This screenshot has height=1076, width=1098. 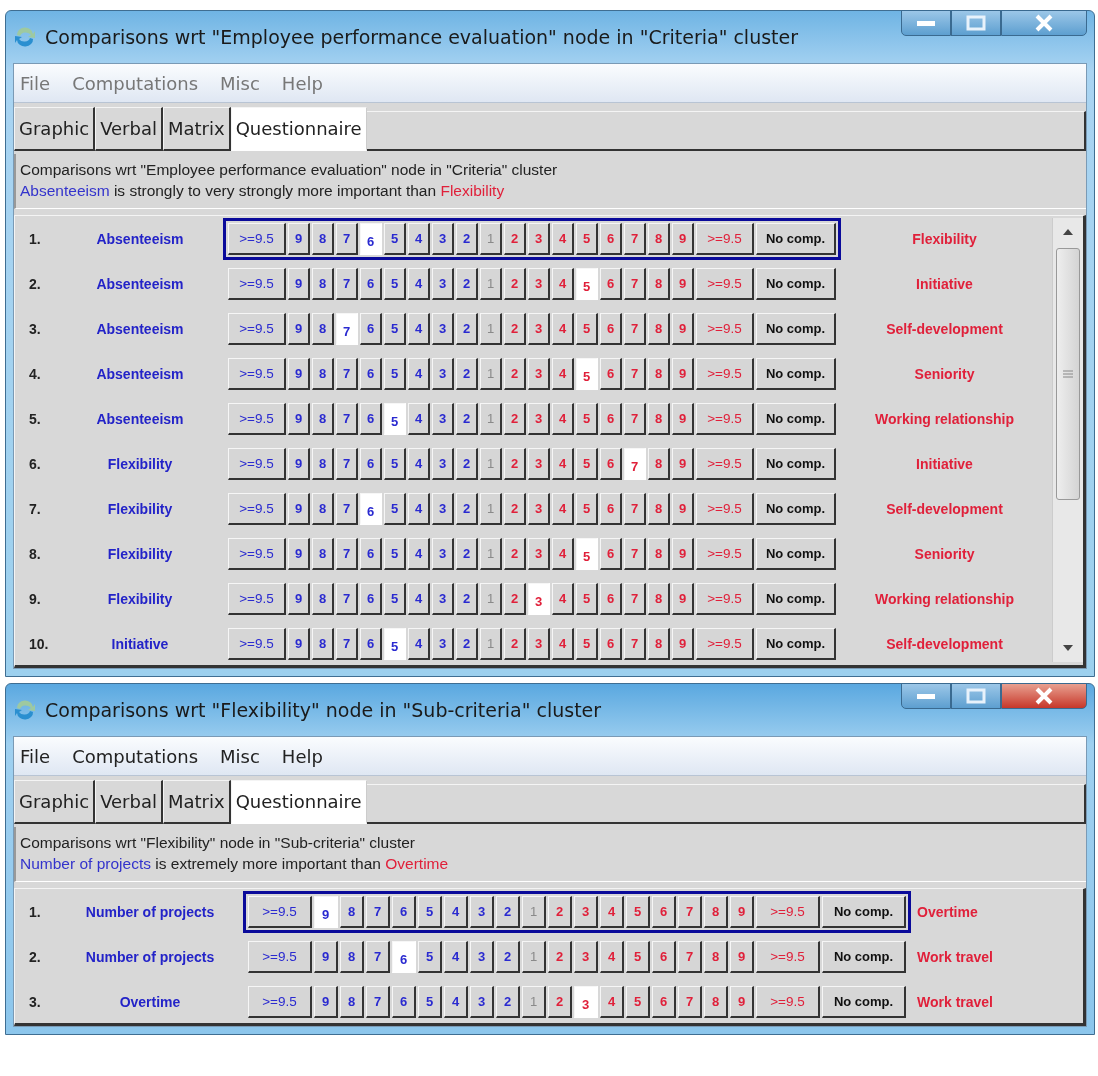 What do you see at coordinates (926, 696) in the screenshot?
I see `minimize-button` at bounding box center [926, 696].